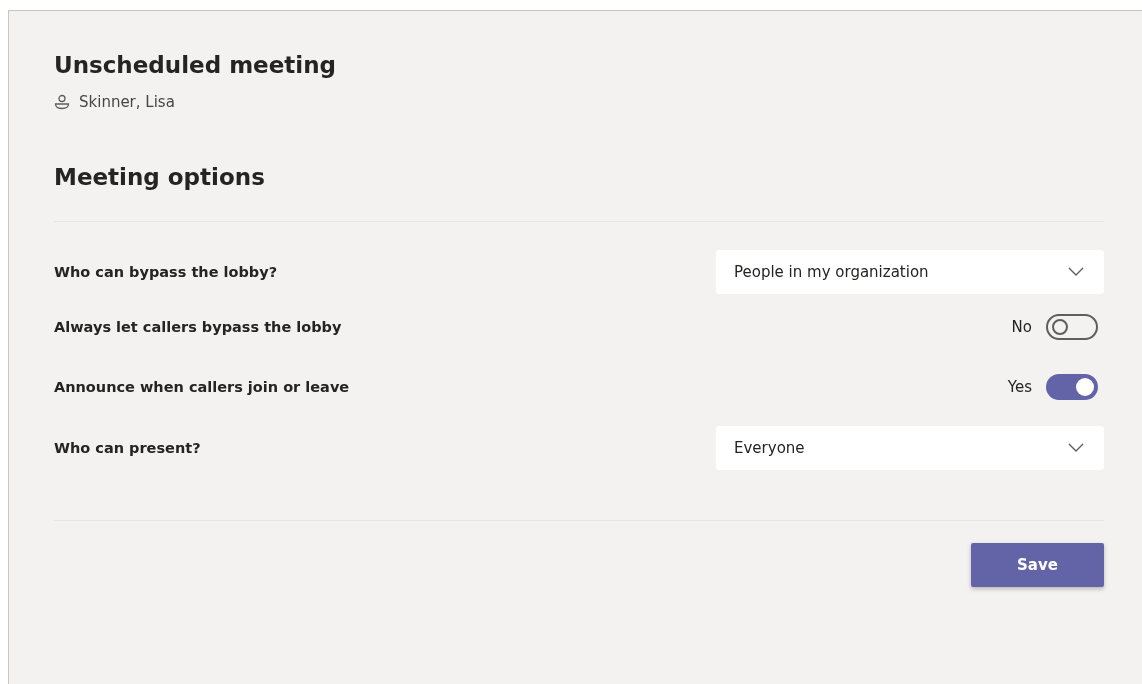  I want to click on option-dropdown: Everyone, so click(910, 448).